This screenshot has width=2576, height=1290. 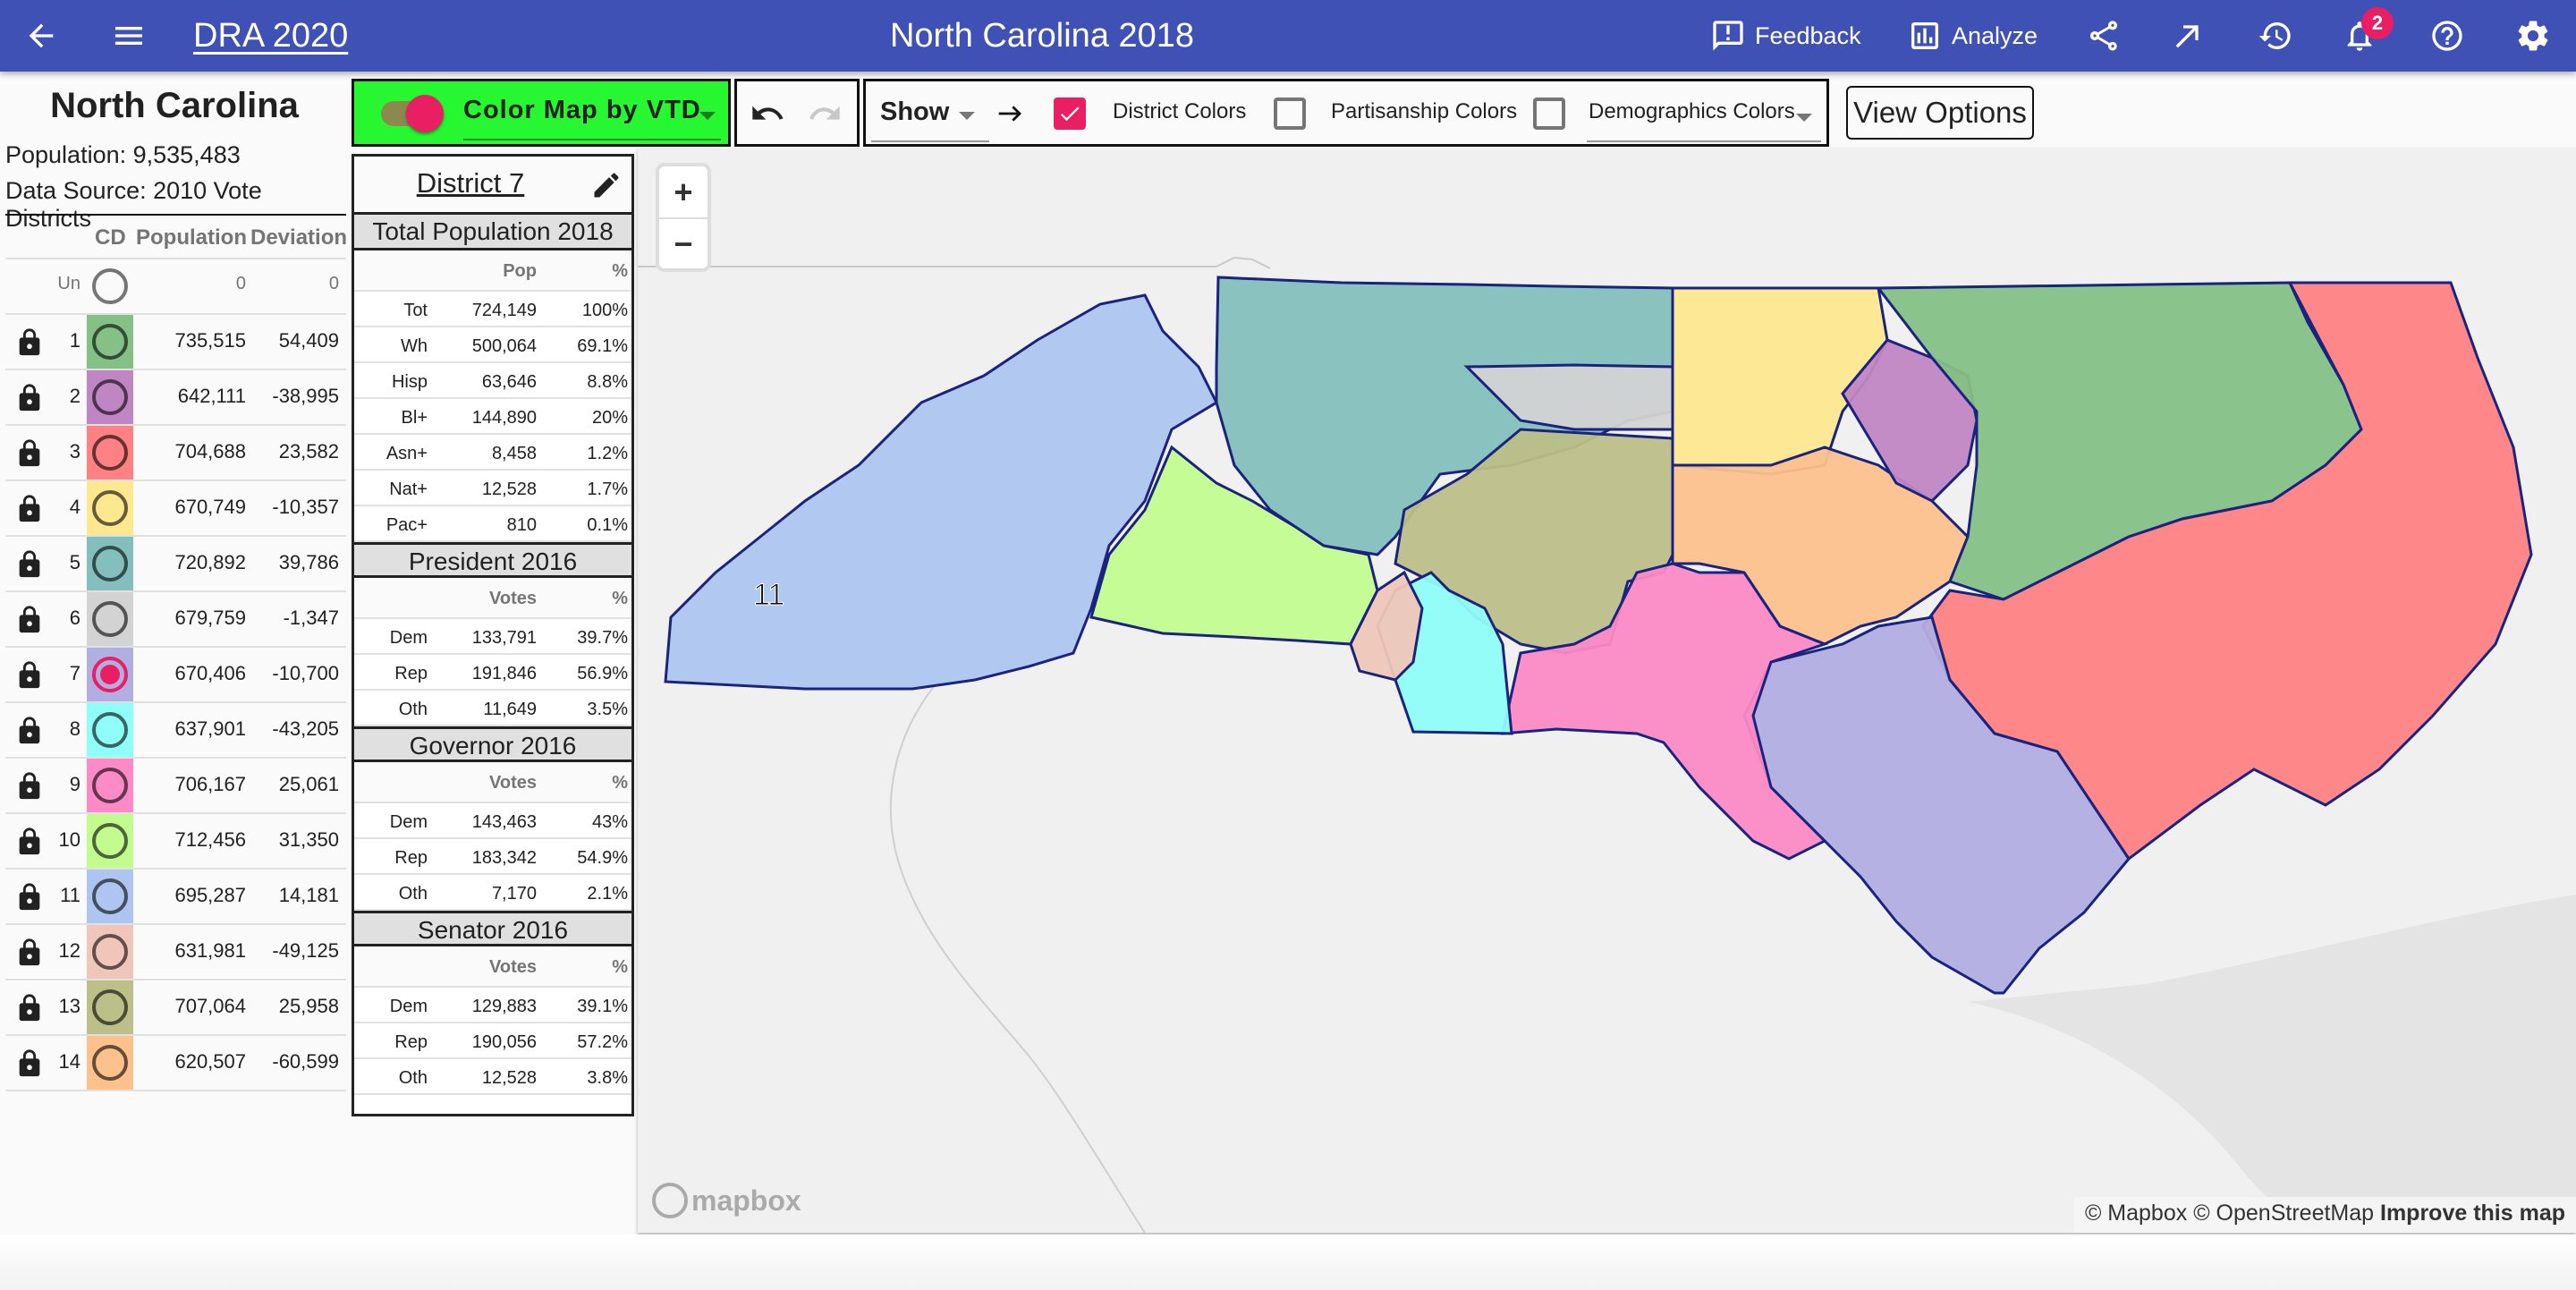 What do you see at coordinates (2533, 36) in the screenshot?
I see `settings-button` at bounding box center [2533, 36].